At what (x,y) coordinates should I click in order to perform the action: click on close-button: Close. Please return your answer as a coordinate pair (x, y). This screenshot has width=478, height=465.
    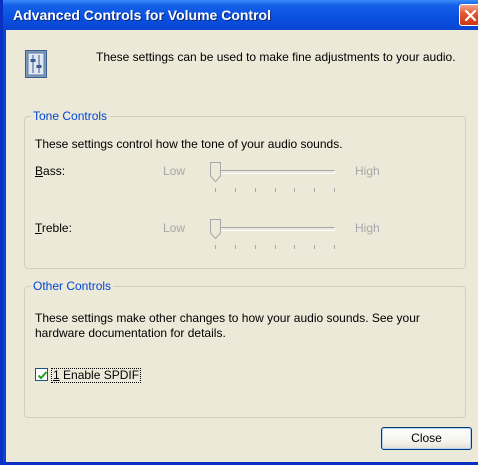
    Looking at the image, I should click on (426, 438).